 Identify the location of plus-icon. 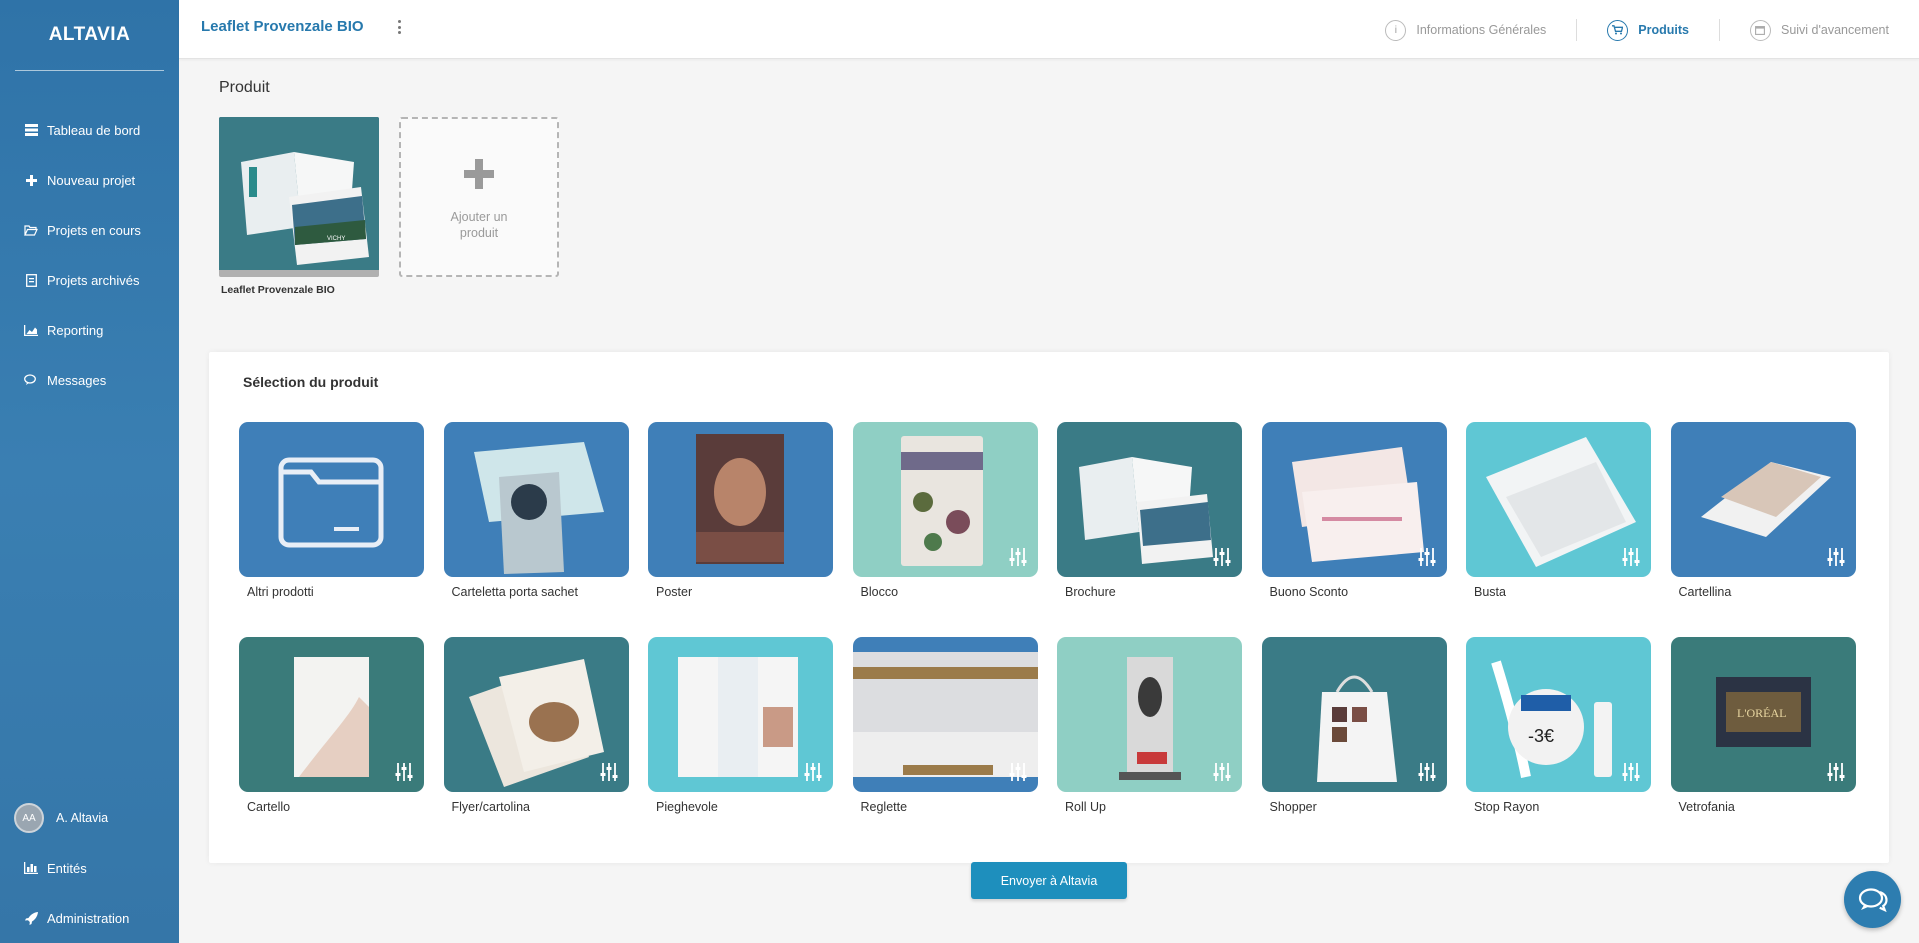
(479, 175).